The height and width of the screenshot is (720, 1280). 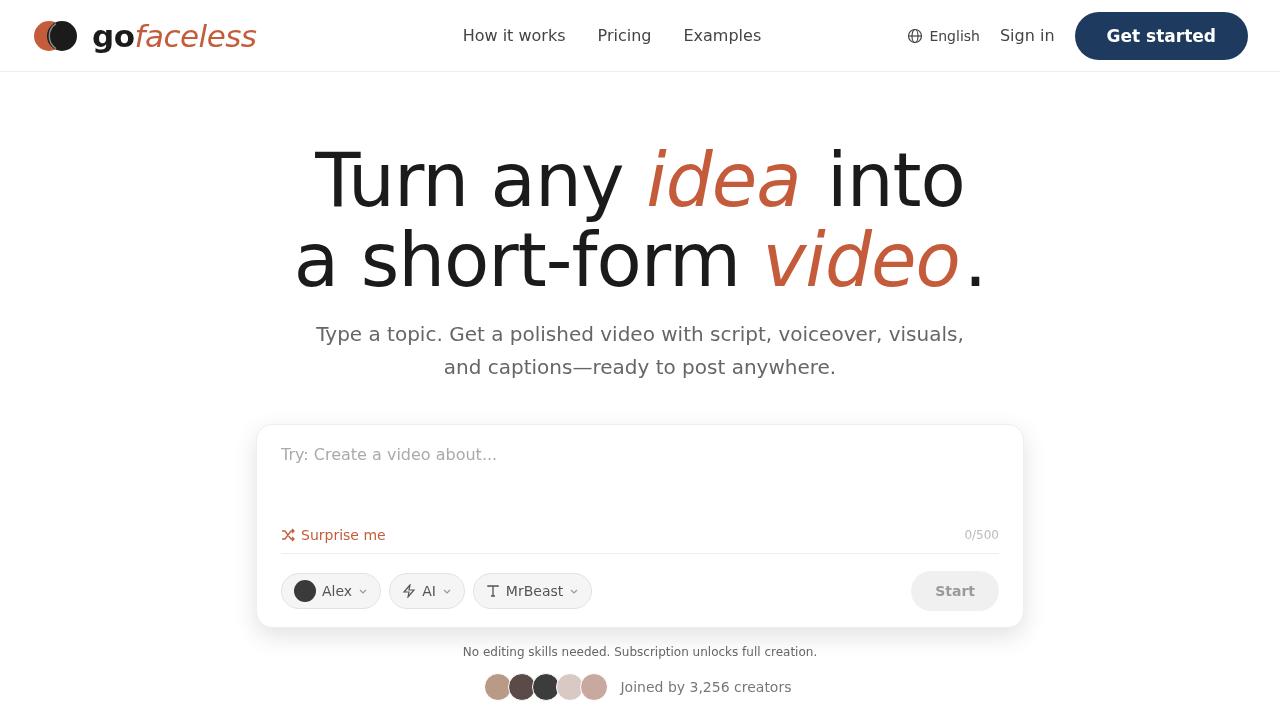 I want to click on character-counter: 0/500, so click(x=981, y=535).